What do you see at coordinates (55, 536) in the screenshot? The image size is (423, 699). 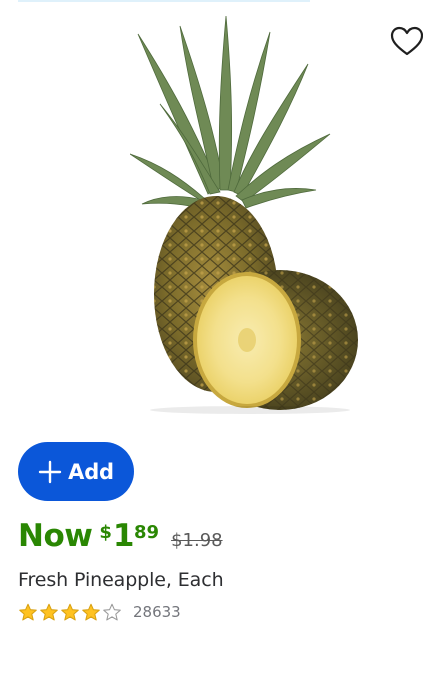 I see `price-now-label: Now` at bounding box center [55, 536].